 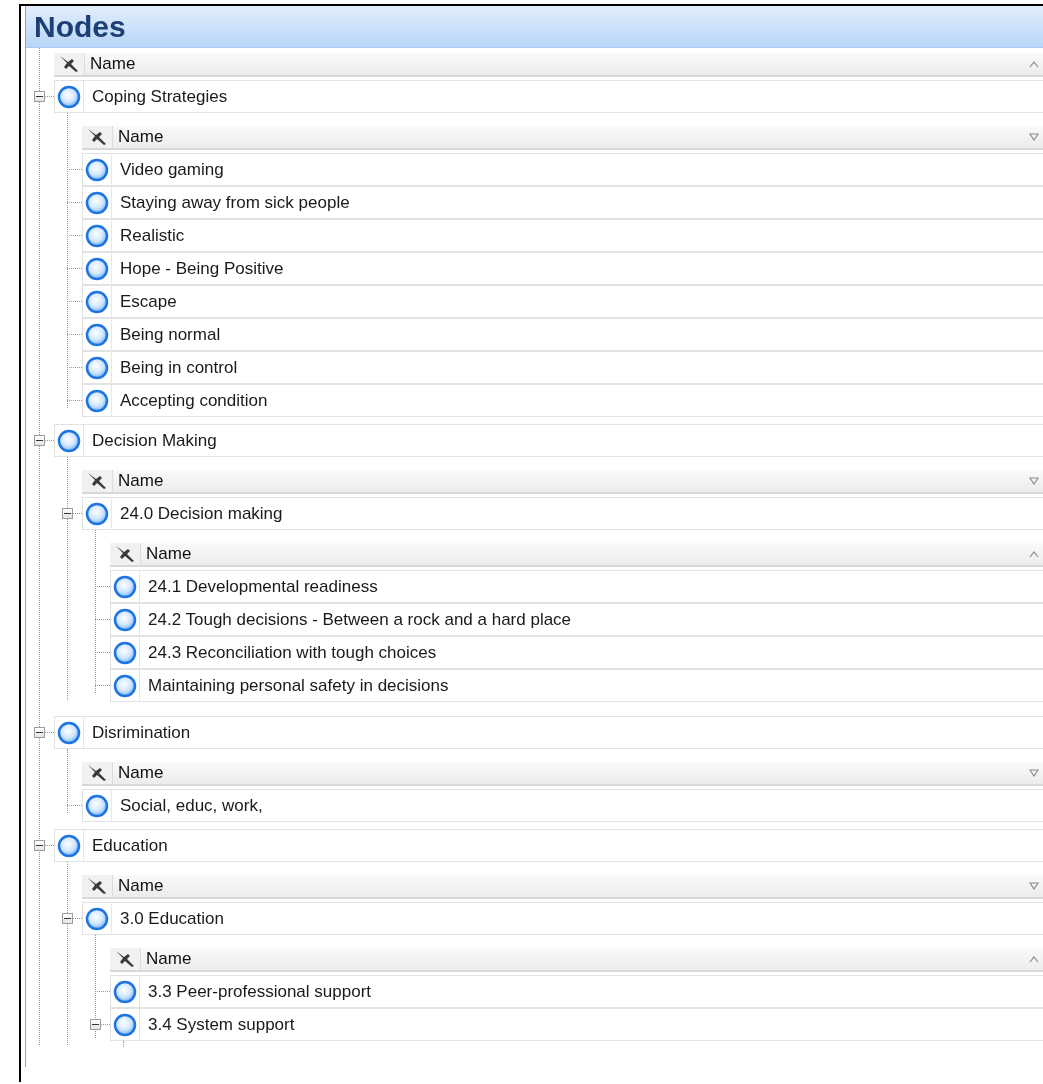 I want to click on panel-title: Nodes, so click(x=534, y=27).